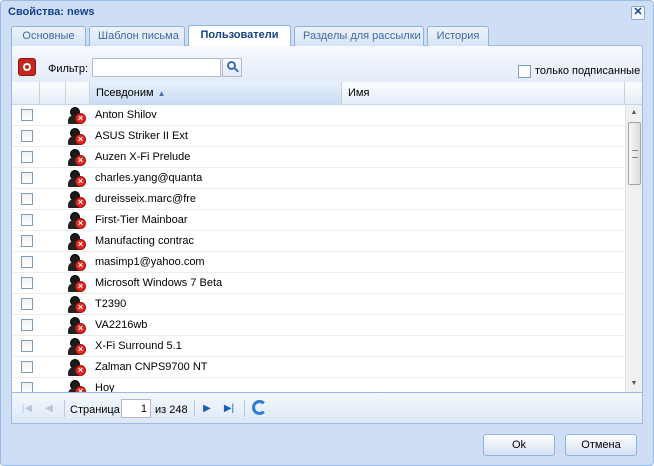 The width and height of the screenshot is (654, 466). Describe the element at coordinates (151, 367) in the screenshot. I see `row-alias: Zalman CNPS9700 NT` at that location.